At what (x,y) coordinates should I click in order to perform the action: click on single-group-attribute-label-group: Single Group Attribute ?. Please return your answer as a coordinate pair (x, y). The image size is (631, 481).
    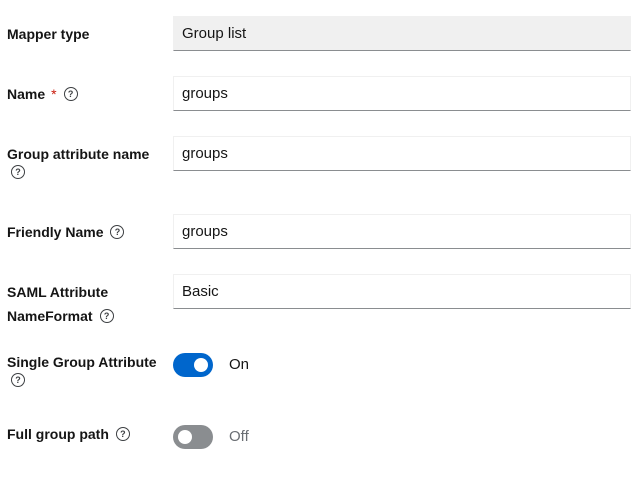
    Looking at the image, I should click on (87, 369).